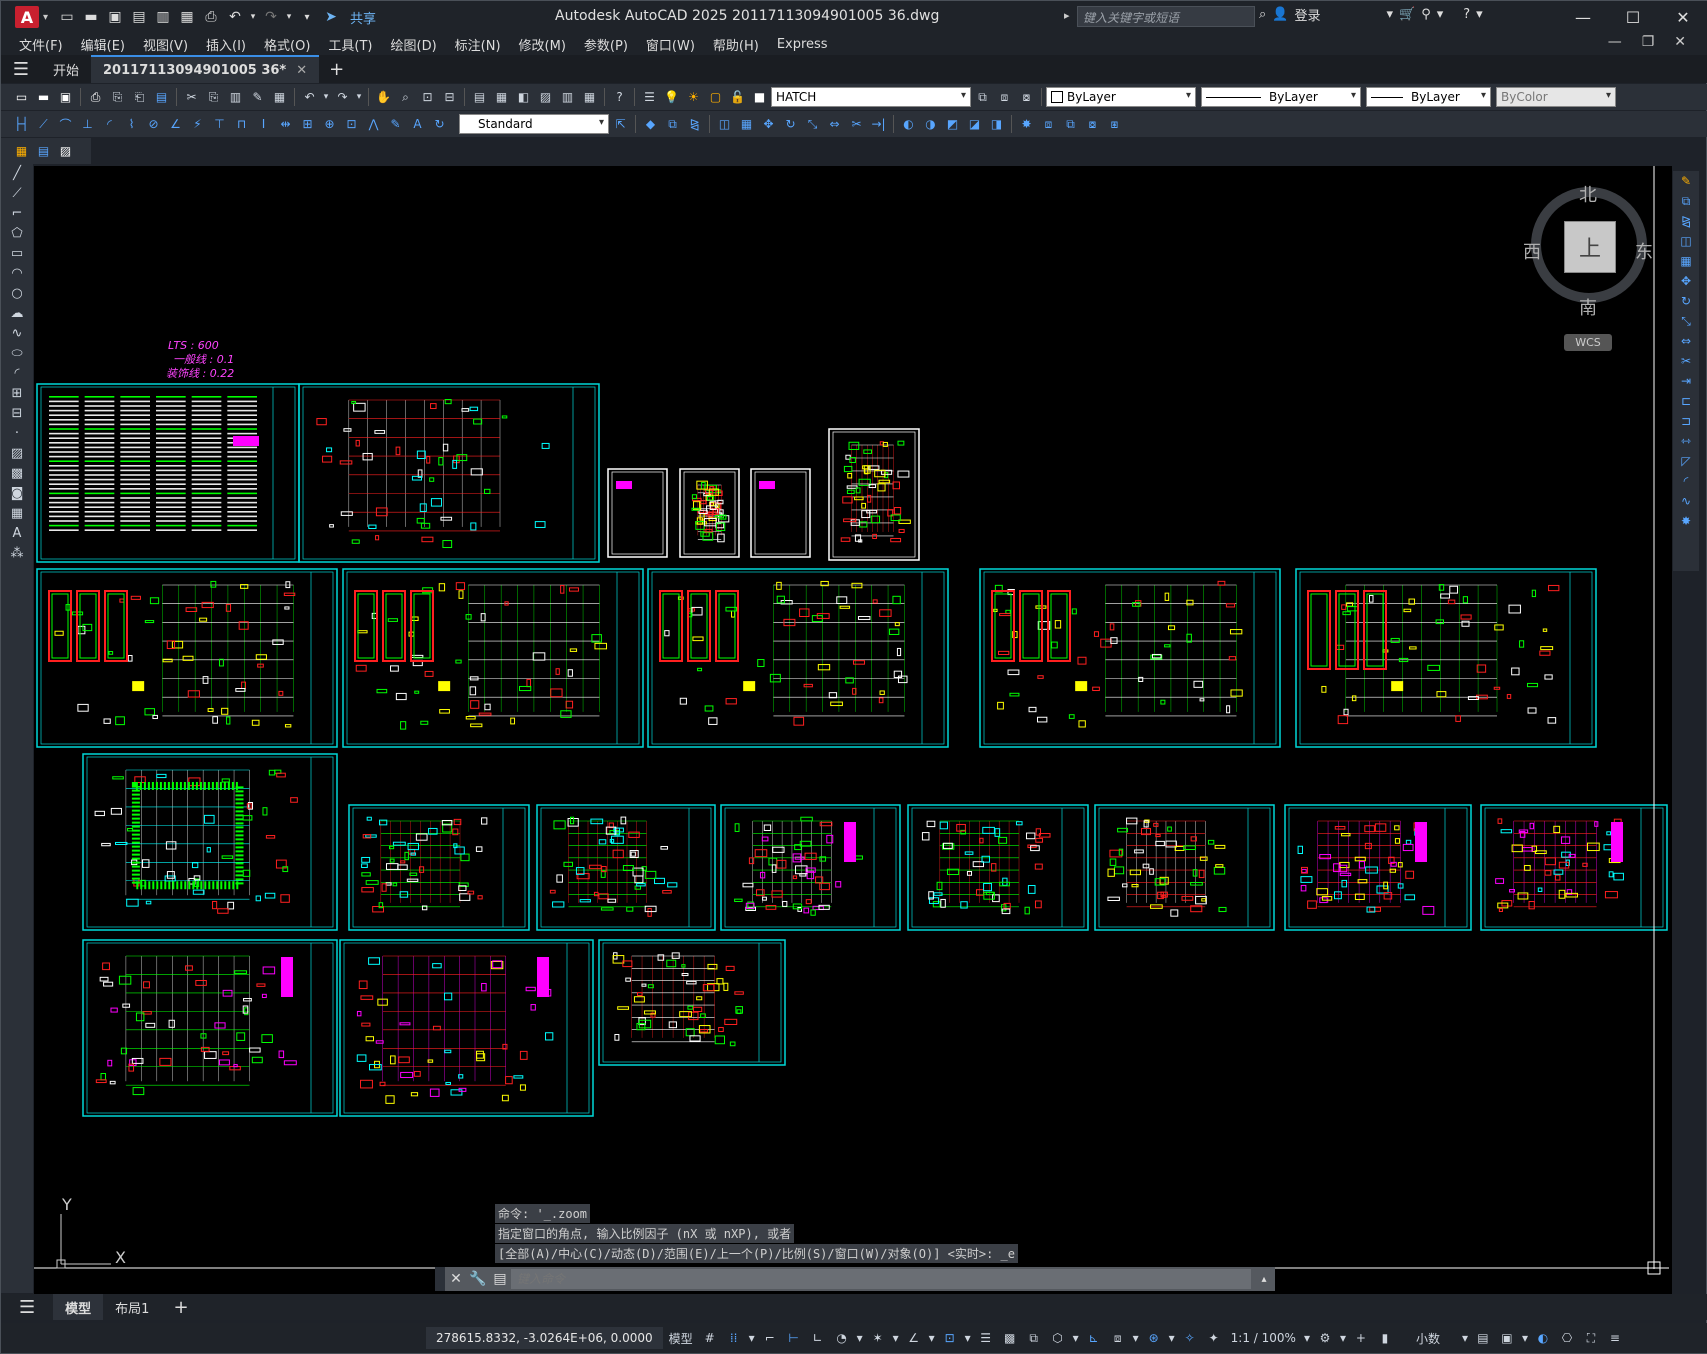  What do you see at coordinates (620, 124) in the screenshot?
I see `dim-style-icon: ⇱` at bounding box center [620, 124].